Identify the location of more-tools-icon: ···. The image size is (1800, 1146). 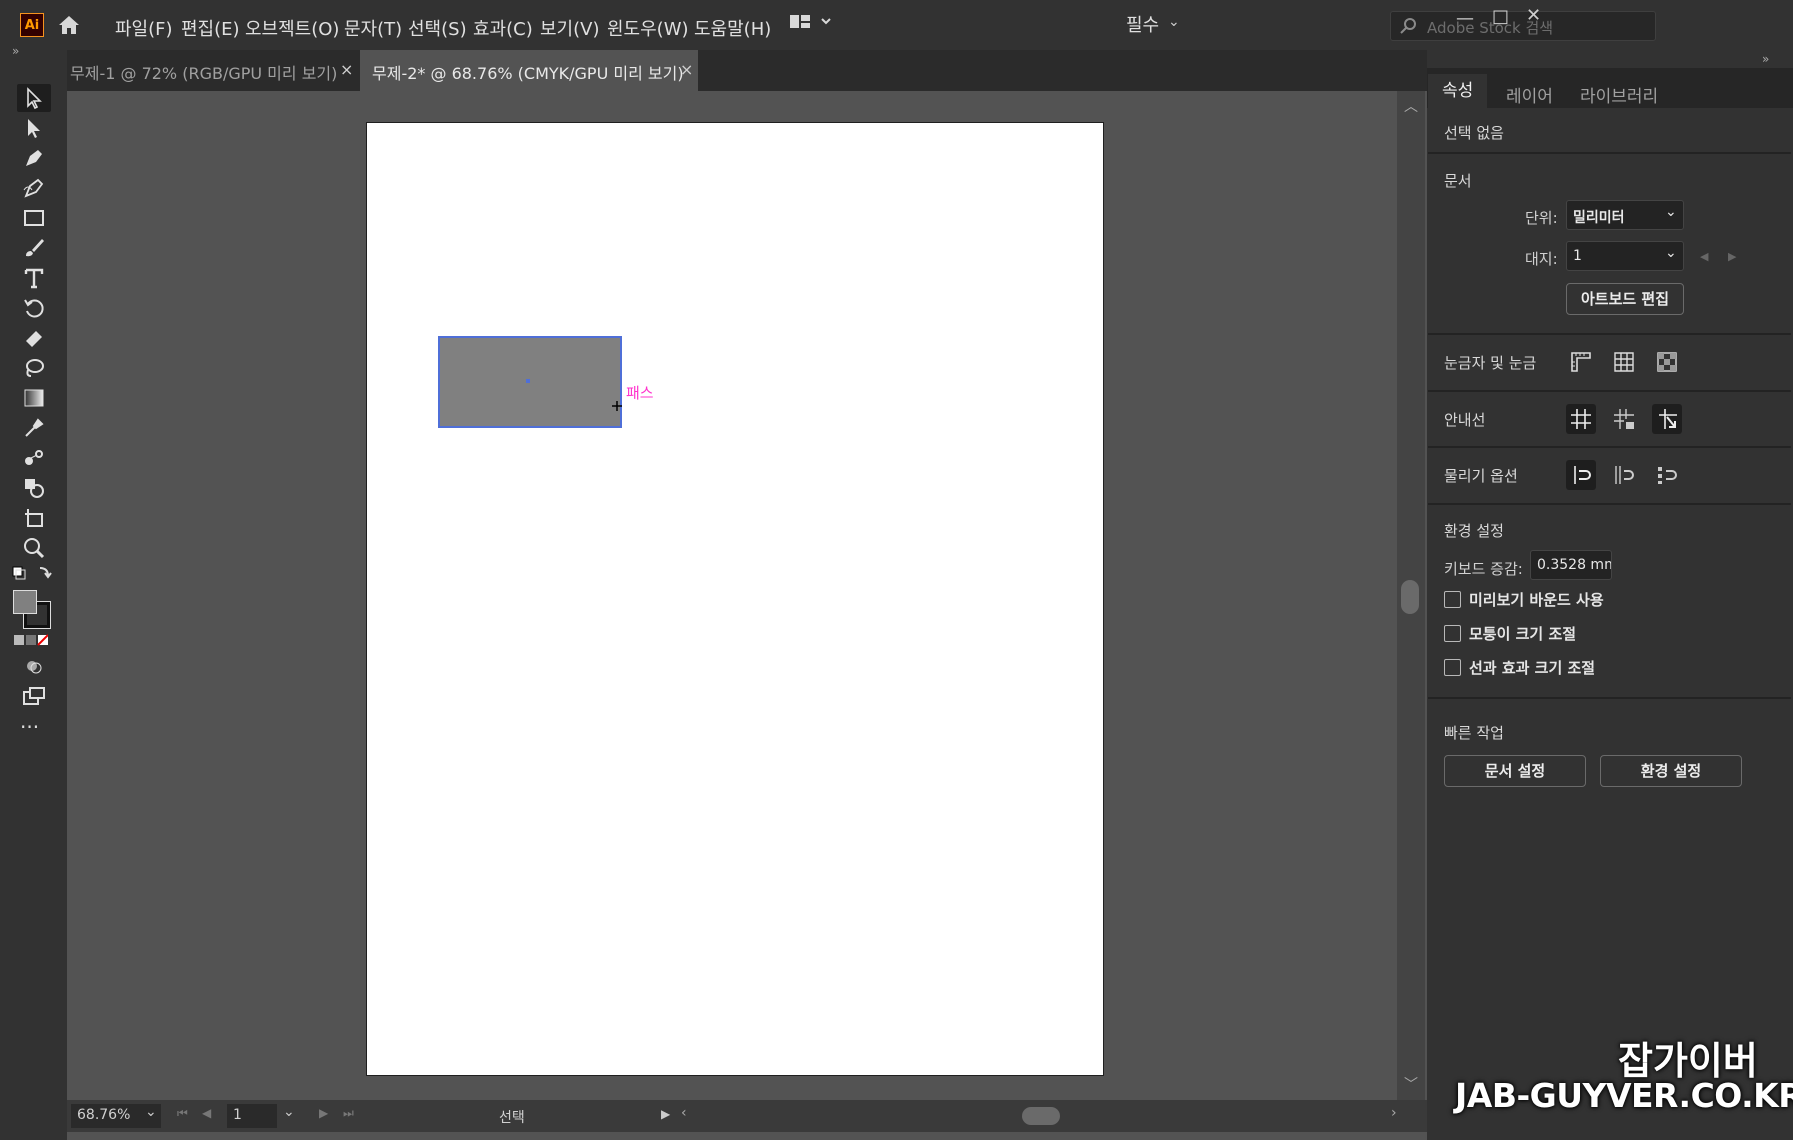
(29, 727).